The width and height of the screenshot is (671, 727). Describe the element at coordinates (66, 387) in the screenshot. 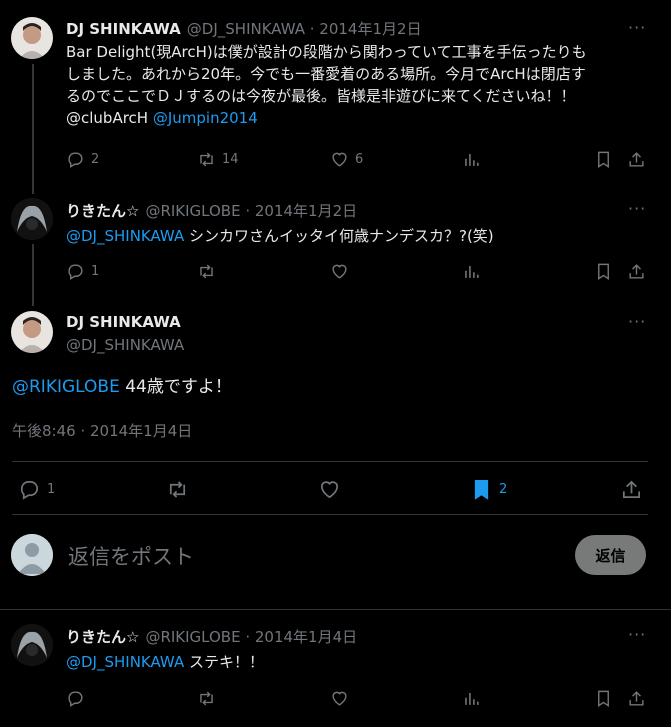

I see `mention-link: @RIKIGLOBE` at that location.